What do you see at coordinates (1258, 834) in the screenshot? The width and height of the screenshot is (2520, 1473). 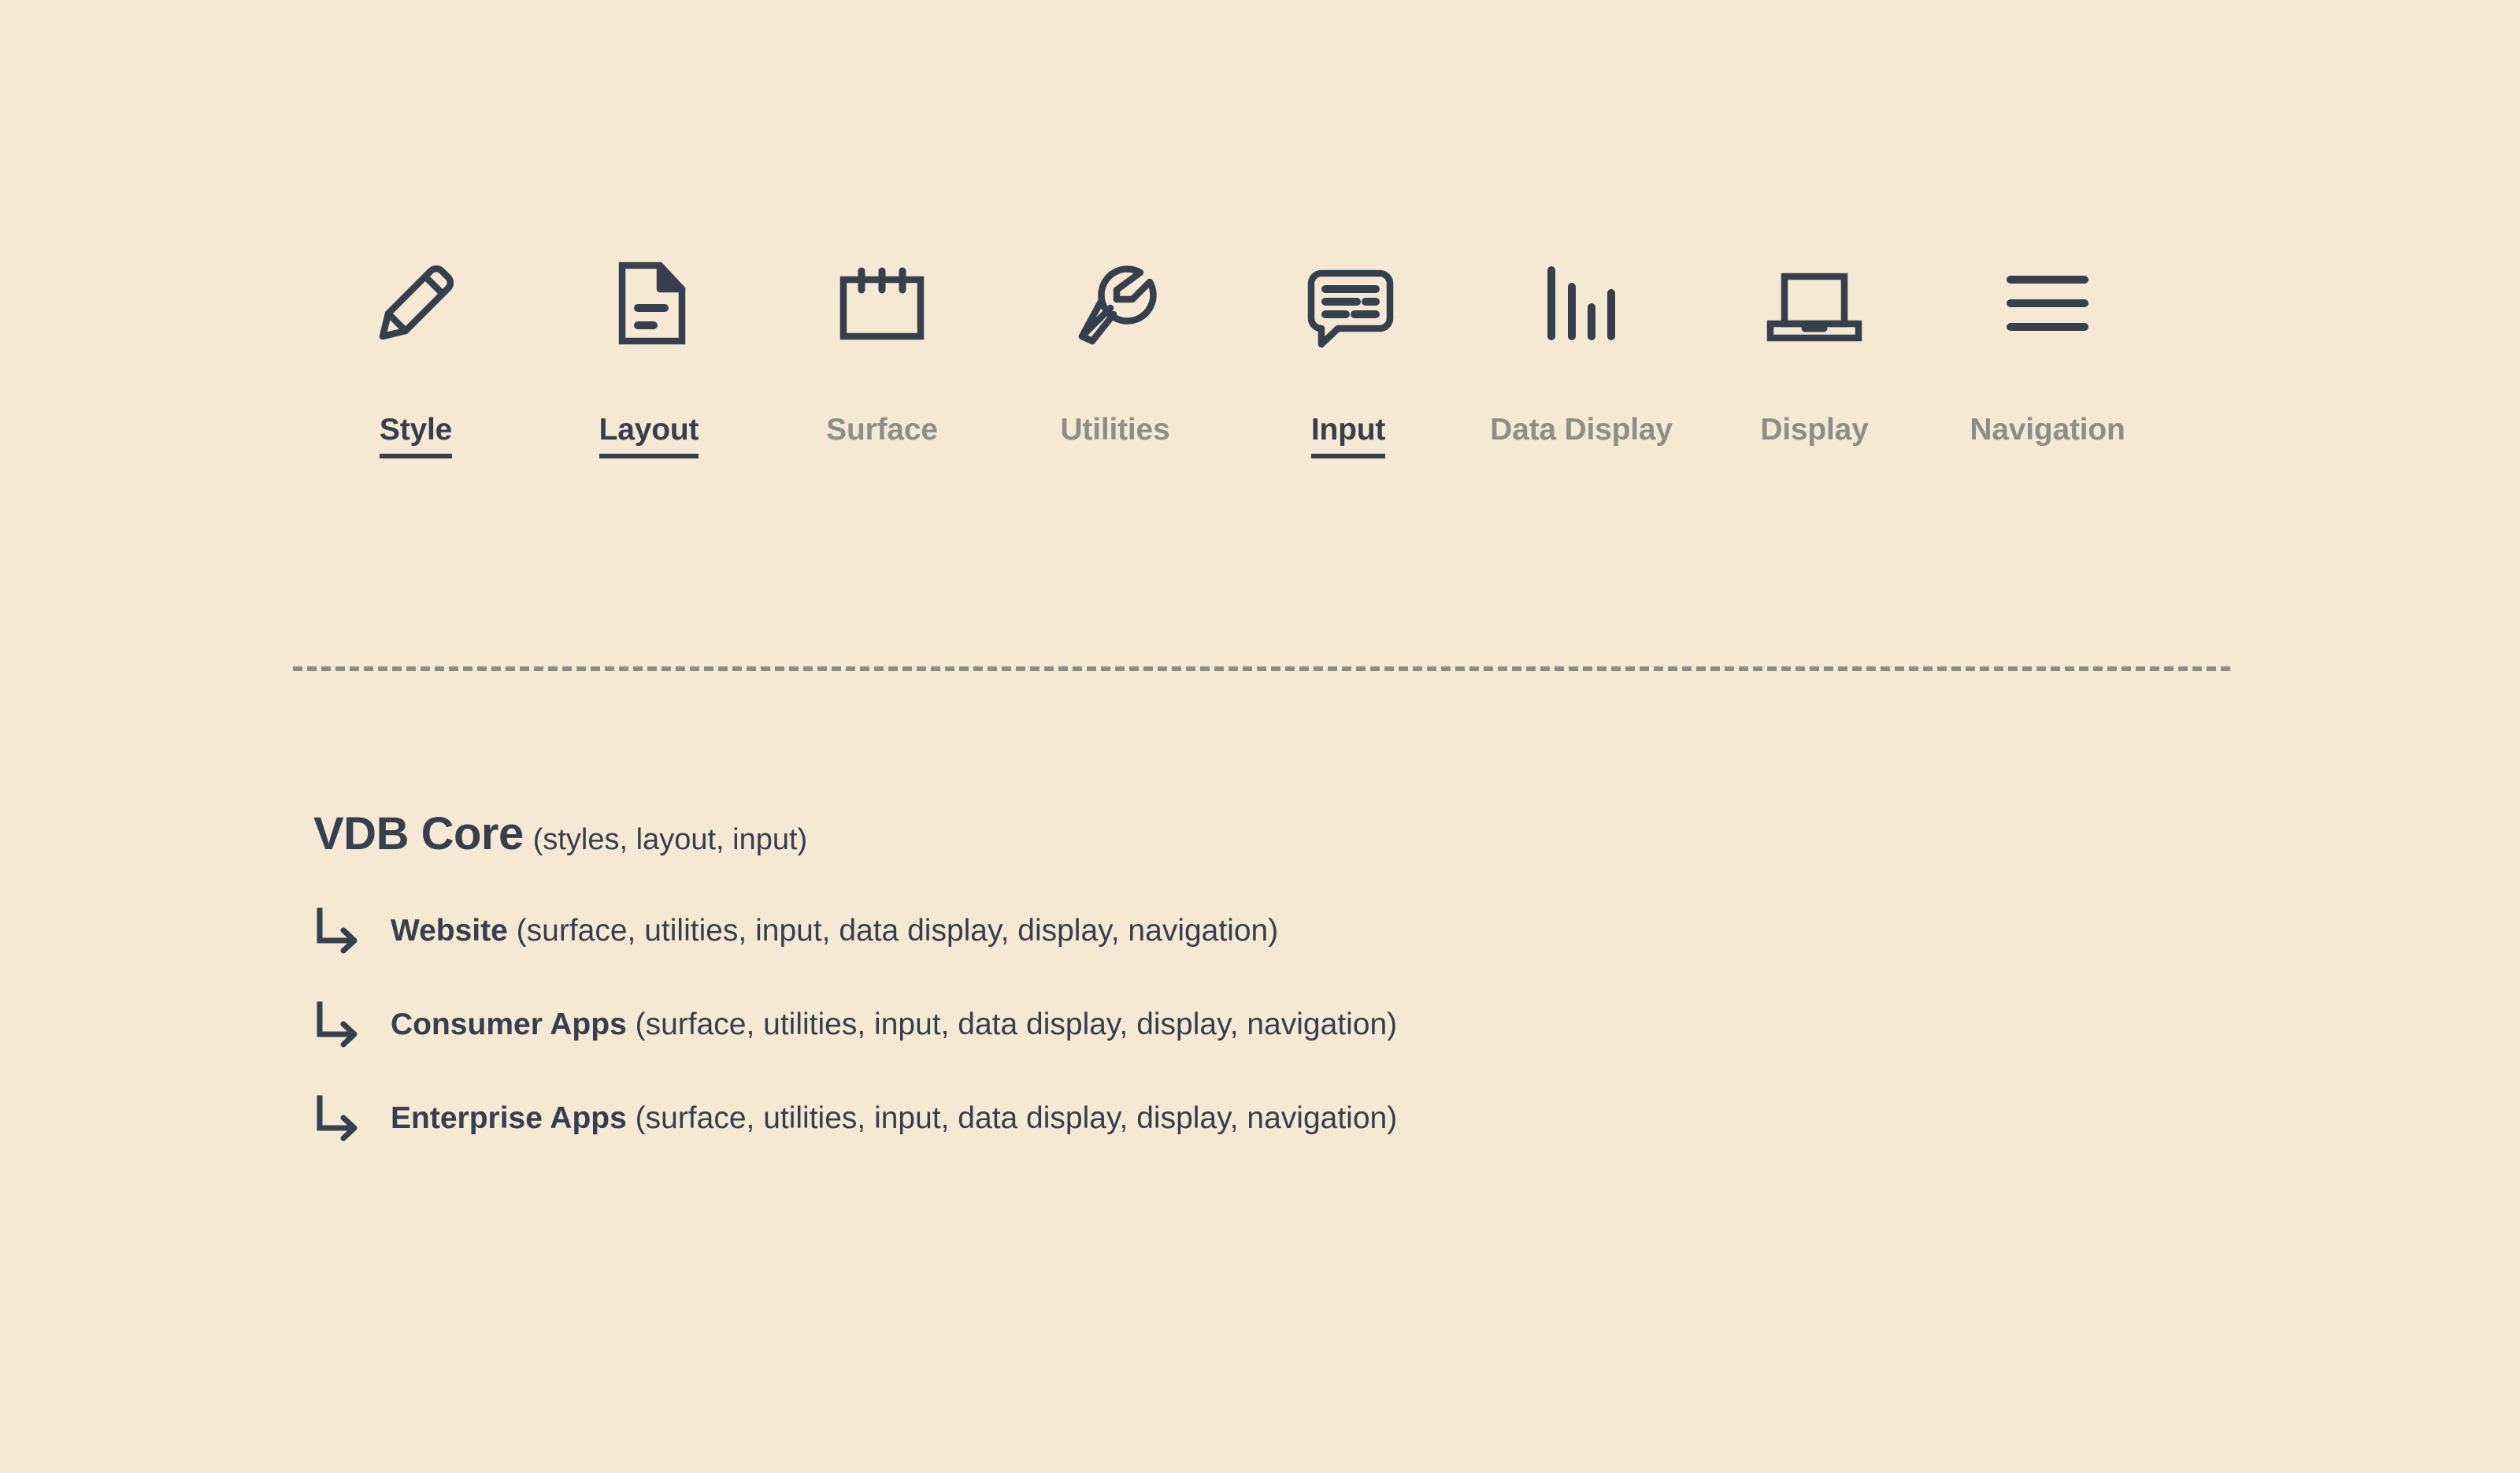 I see `hierarchy-title: VDB Core (styles, layout, input)` at bounding box center [1258, 834].